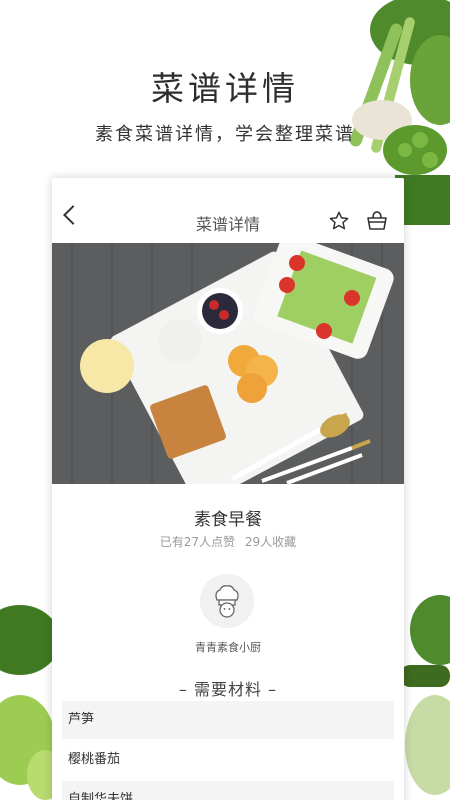  I want to click on recipe-name: 素食早餐, so click(228, 520).